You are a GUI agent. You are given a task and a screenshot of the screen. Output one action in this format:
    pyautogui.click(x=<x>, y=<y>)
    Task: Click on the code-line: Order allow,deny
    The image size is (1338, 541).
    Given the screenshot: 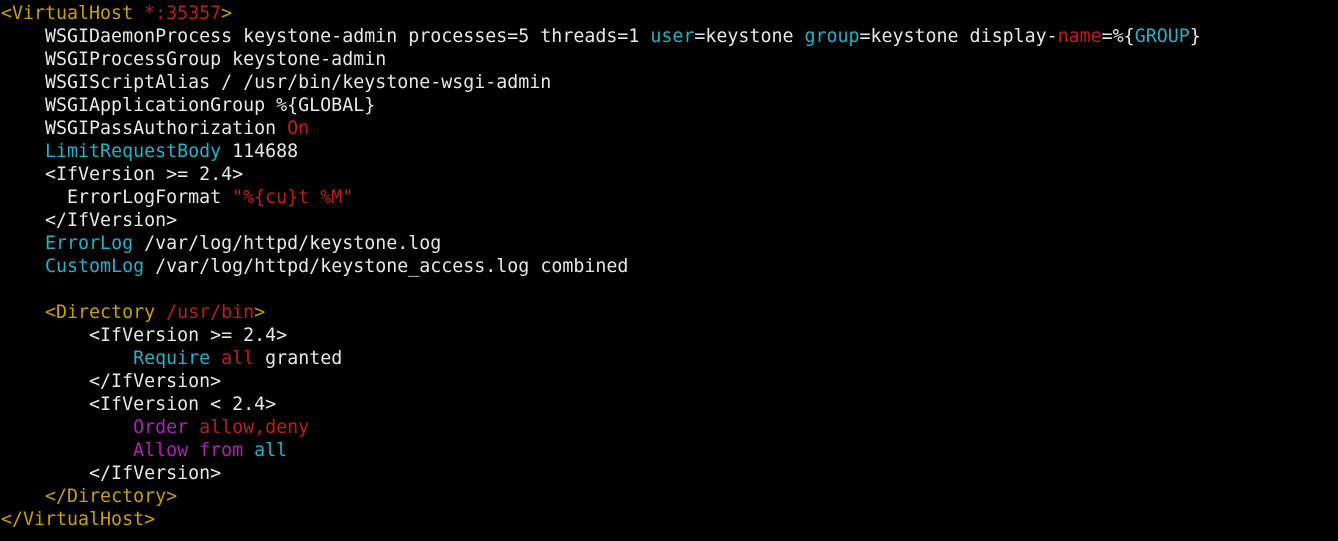 What is the action you would take?
    pyautogui.click(x=669, y=427)
    